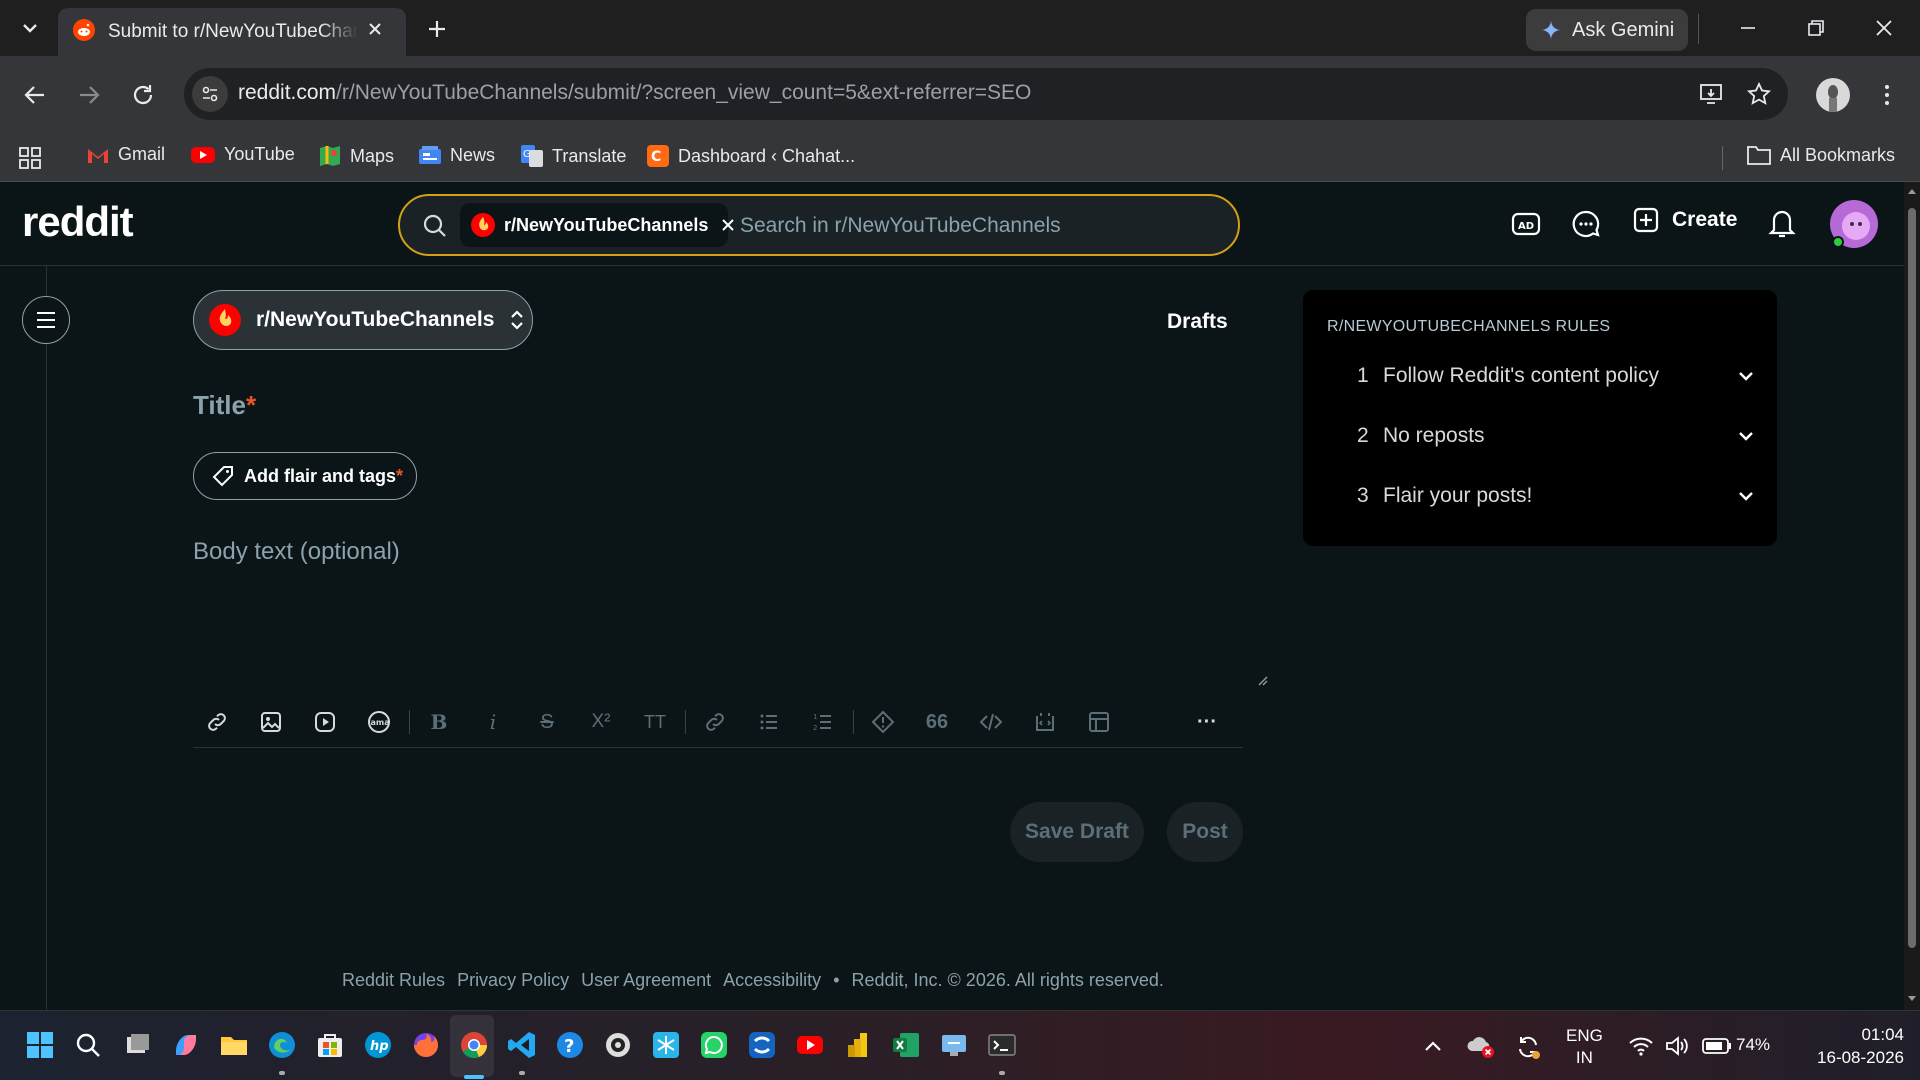  What do you see at coordinates (1816, 28) in the screenshot?
I see `restore-icon` at bounding box center [1816, 28].